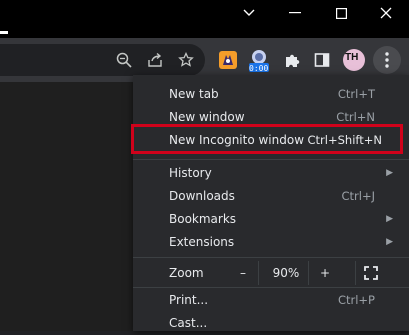  What do you see at coordinates (194, 94) in the screenshot?
I see `menu-item-label: New tab` at bounding box center [194, 94].